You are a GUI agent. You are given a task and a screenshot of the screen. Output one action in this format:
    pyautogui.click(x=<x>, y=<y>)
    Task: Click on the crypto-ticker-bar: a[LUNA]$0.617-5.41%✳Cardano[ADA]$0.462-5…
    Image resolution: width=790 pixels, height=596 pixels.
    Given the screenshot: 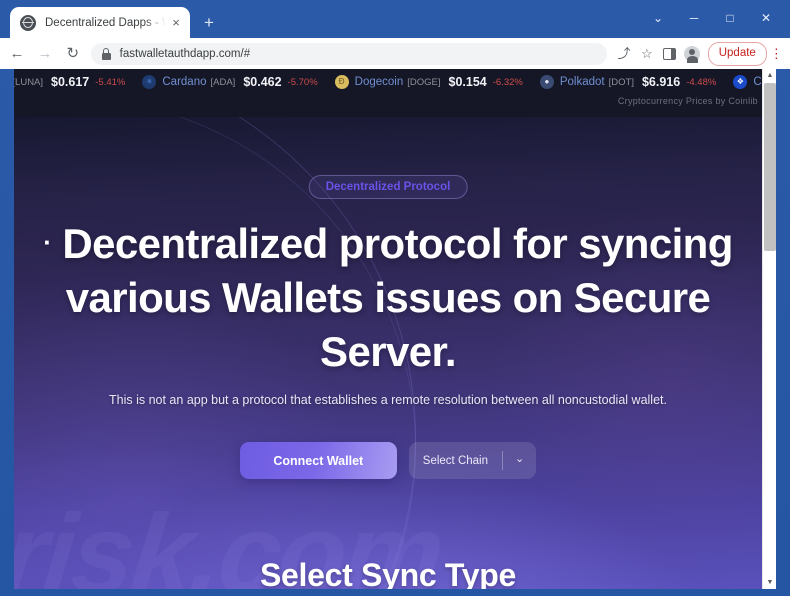 What is the action you would take?
    pyautogui.click(x=388, y=93)
    